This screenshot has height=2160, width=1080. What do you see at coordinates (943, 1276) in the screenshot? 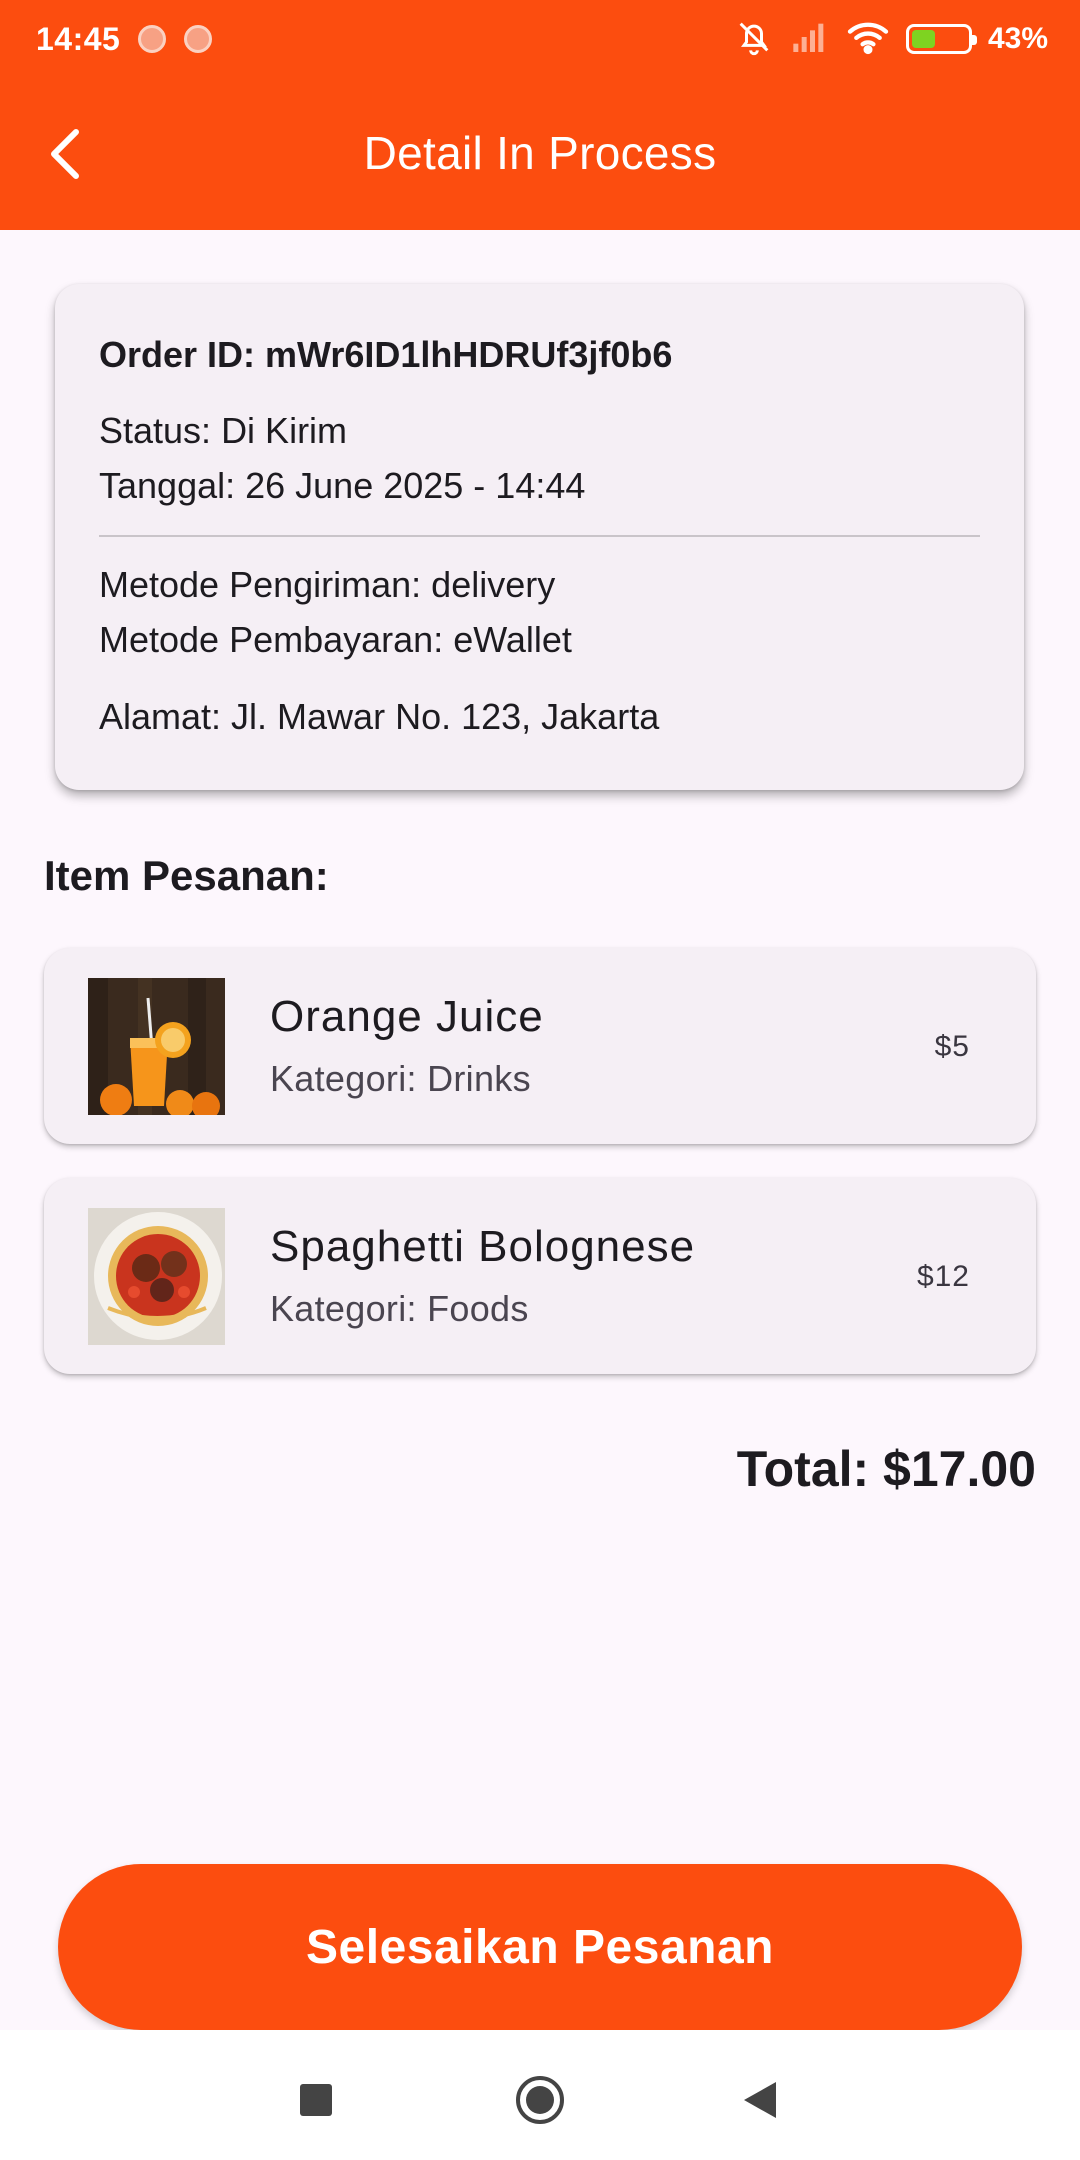
I see `item-price: $12` at bounding box center [943, 1276].